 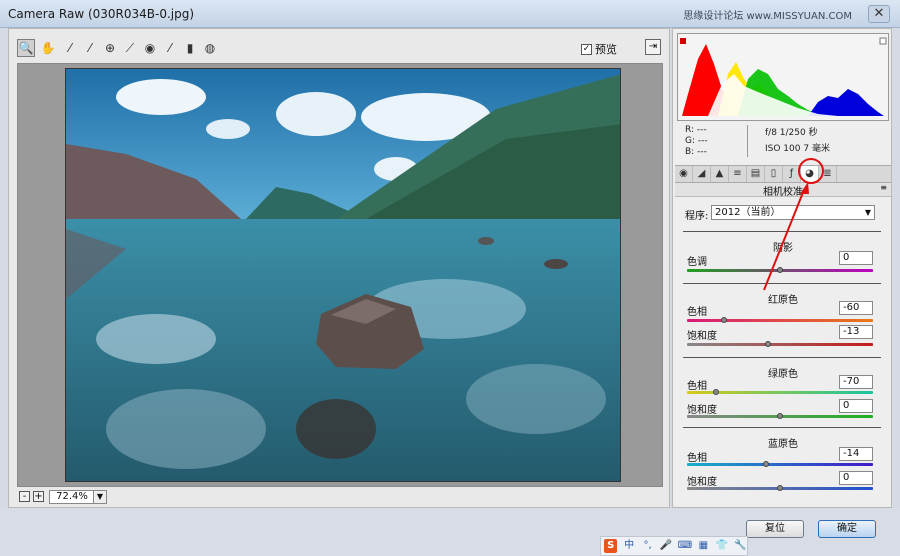 What do you see at coordinates (780, 320) in the screenshot?
I see `red-hue-slider` at bounding box center [780, 320].